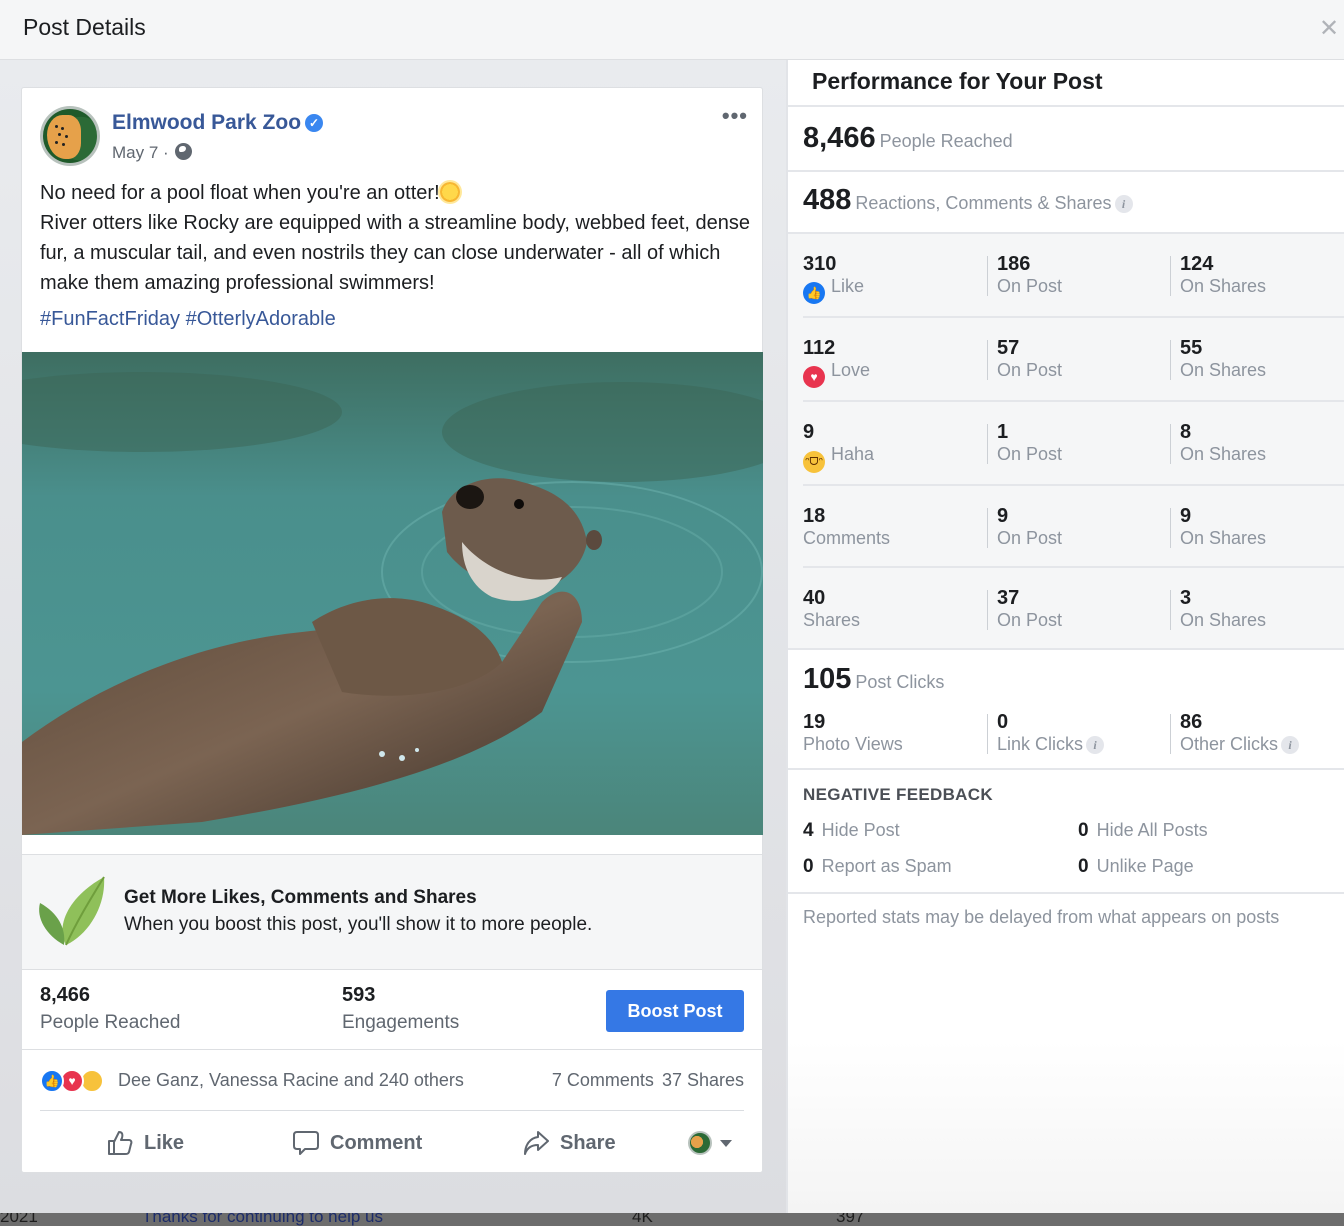  Describe the element at coordinates (898, 794) in the screenshot. I see `negative-feedback-title: NEGATIVE FEEDBACK` at that location.